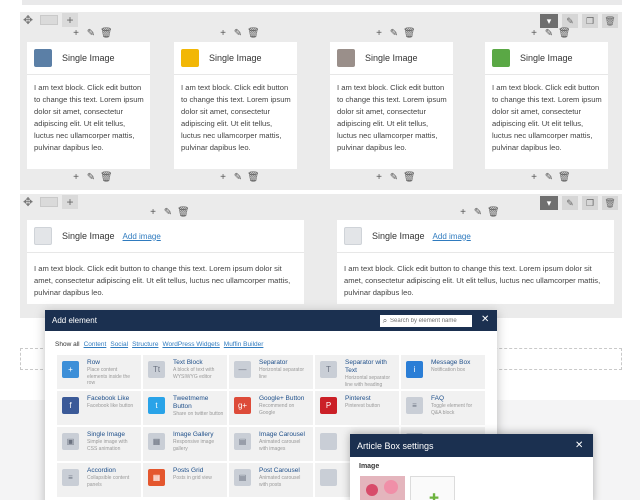 This screenshot has height=500, width=640. I want to click on element-name: Image Gallery, so click(193, 434).